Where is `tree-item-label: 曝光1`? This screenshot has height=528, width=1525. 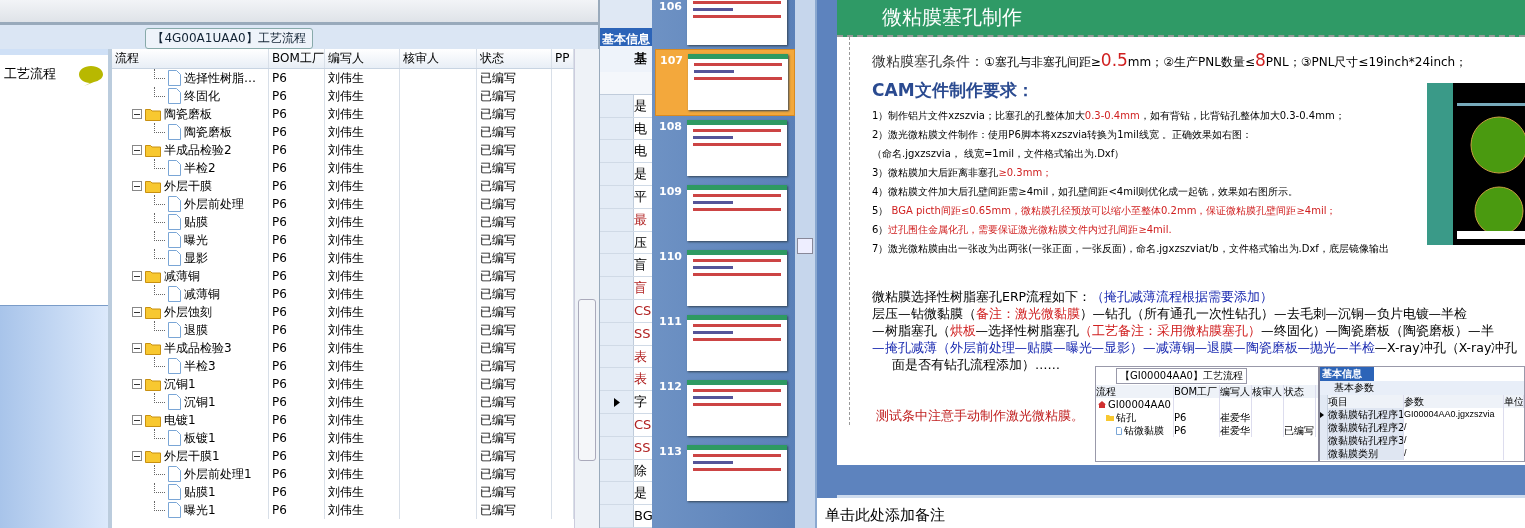
tree-item-label: 曝光1 is located at coordinates (200, 510).